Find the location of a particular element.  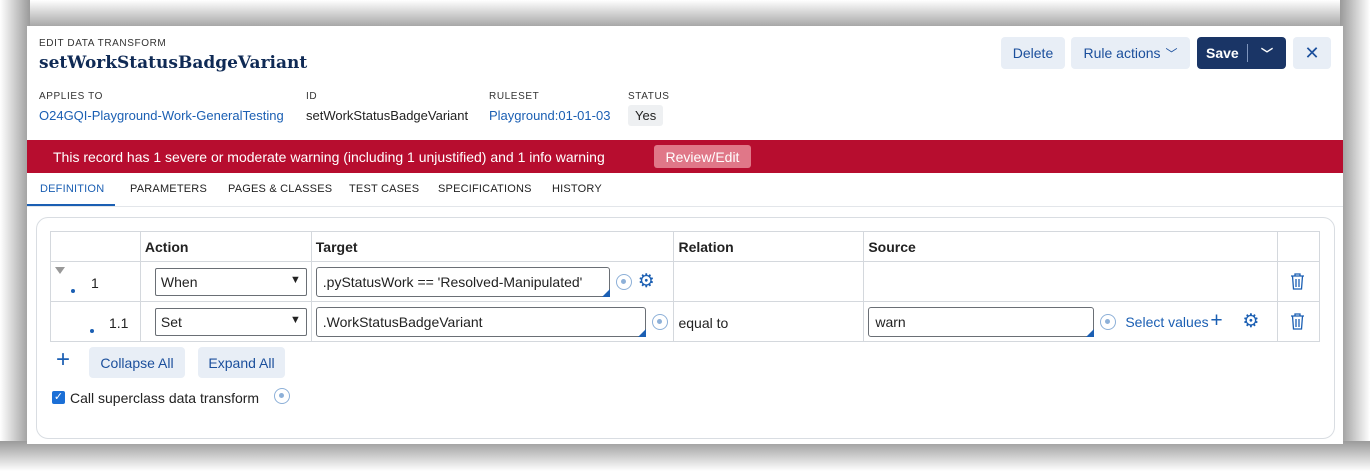

rule-actions-button: Rule actions ﹀ is located at coordinates (1130, 53).